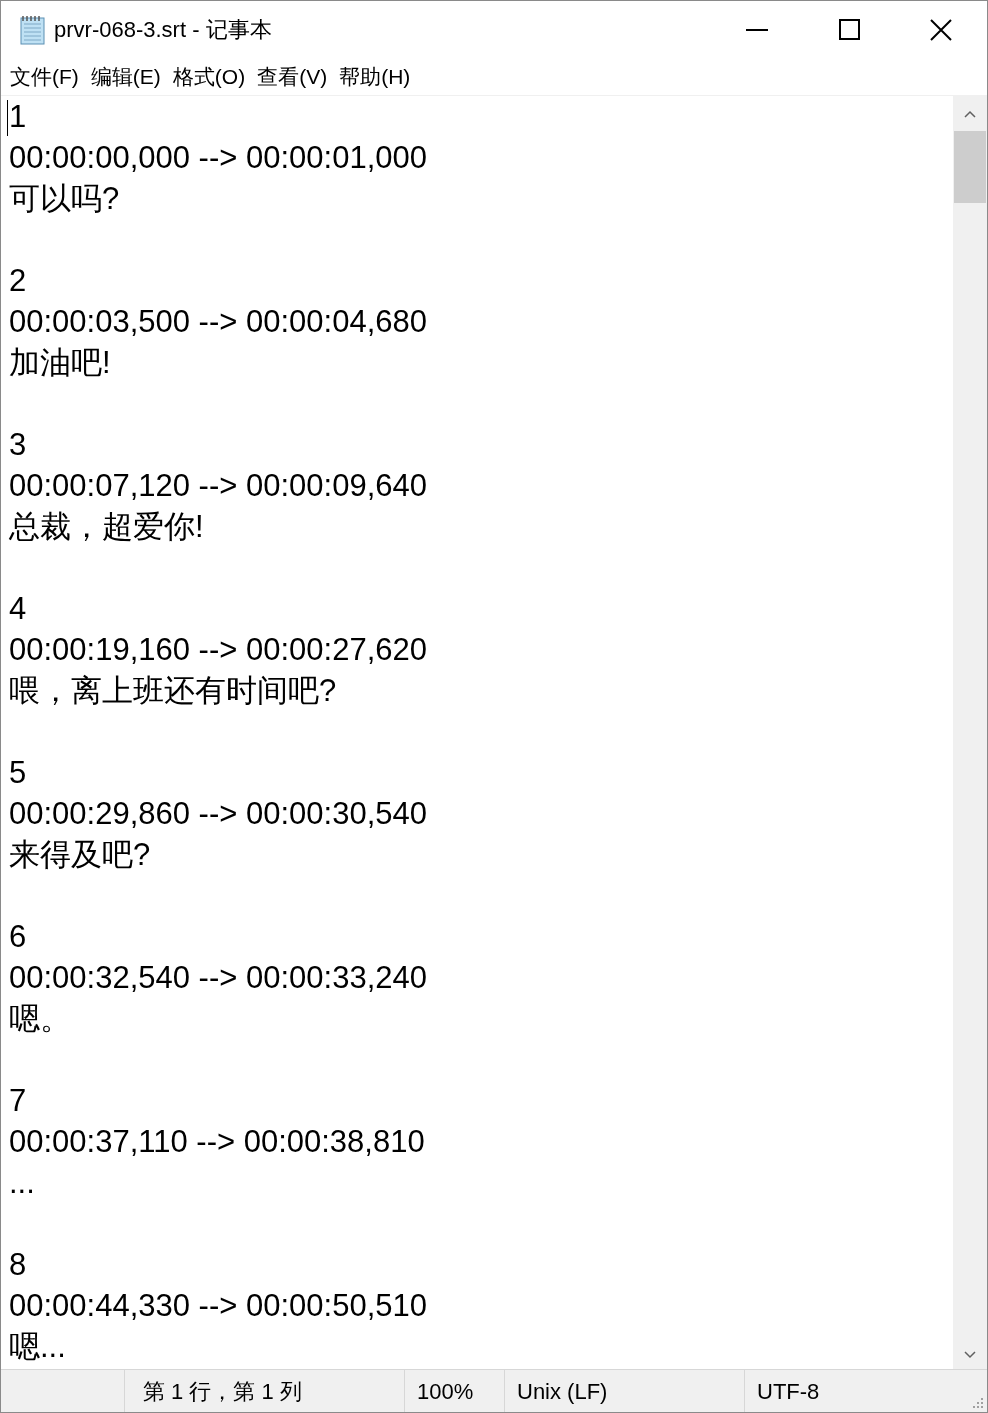 The image size is (988, 1413). Describe the element at coordinates (788, 1391) in the screenshot. I see `encoding: UTF-8` at that location.